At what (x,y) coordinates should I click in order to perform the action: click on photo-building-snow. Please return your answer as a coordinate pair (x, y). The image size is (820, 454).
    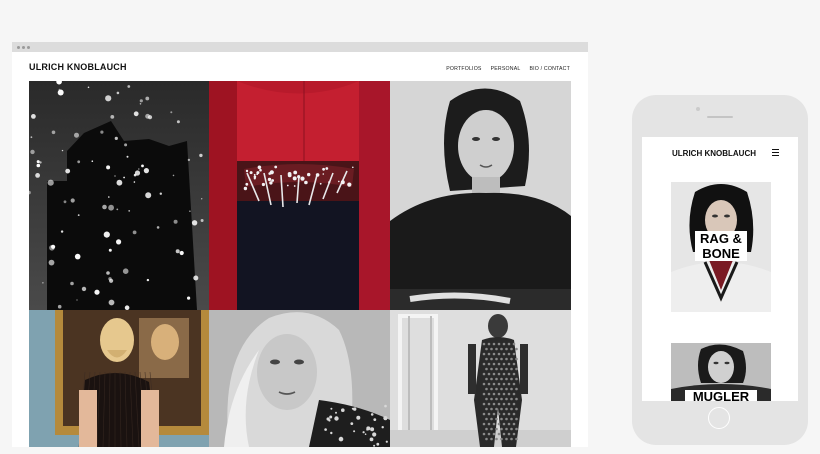
    Looking at the image, I should click on (119, 195).